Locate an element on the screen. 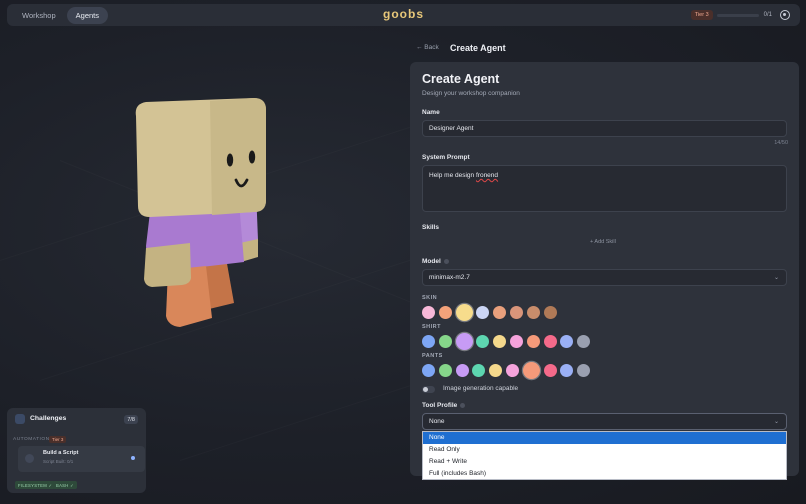 This screenshot has height=504, width=806. name-value: Designer Agent is located at coordinates (451, 128).